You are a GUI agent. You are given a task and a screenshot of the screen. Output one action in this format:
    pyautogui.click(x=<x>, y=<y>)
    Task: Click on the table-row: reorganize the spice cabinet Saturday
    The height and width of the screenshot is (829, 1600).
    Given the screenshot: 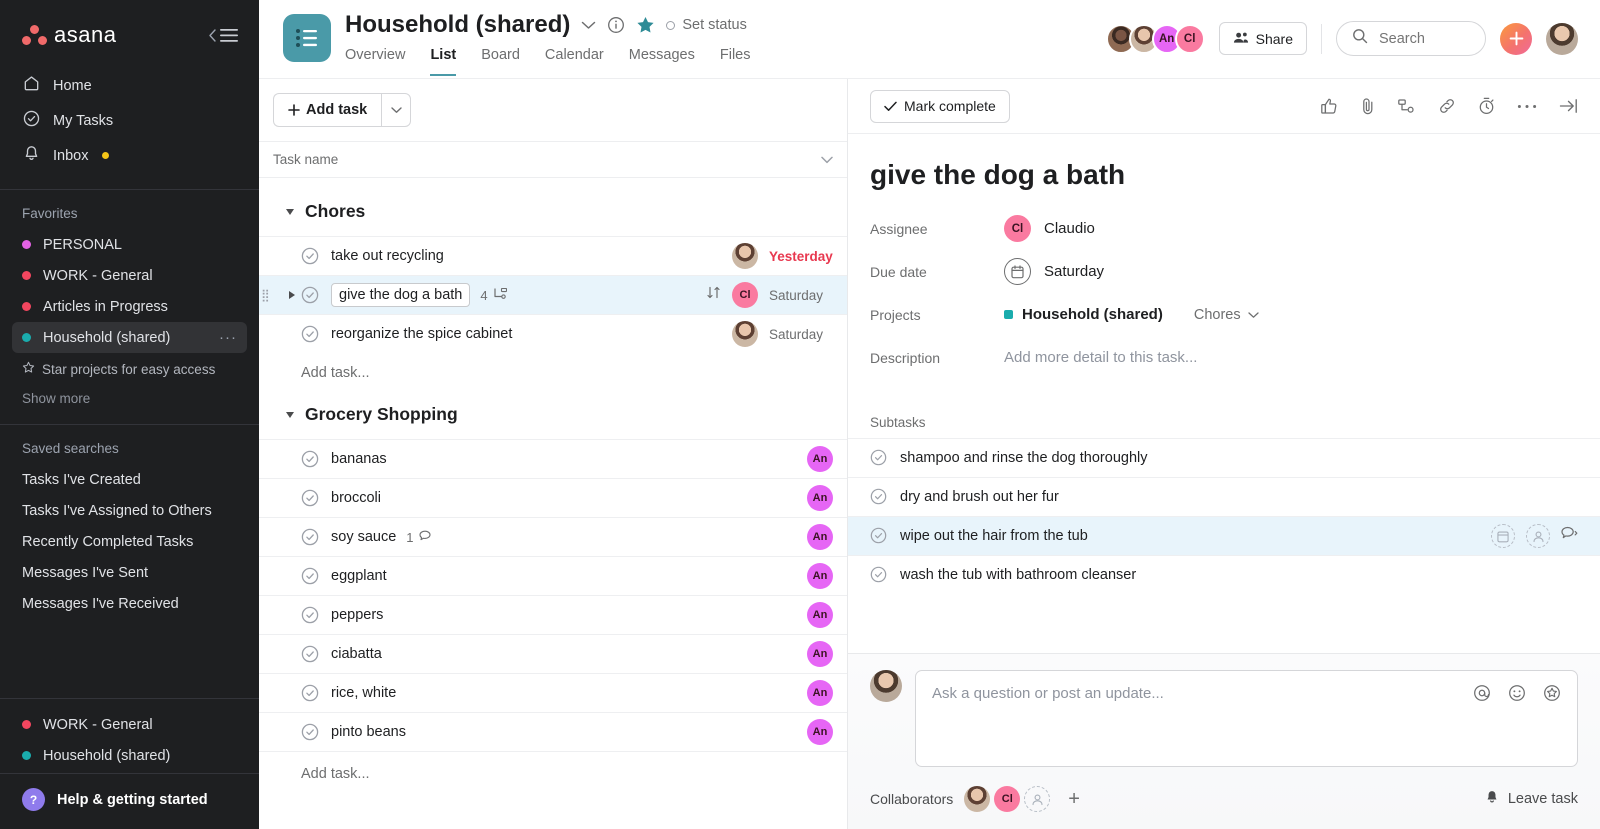 What is the action you would take?
    pyautogui.click(x=553, y=333)
    